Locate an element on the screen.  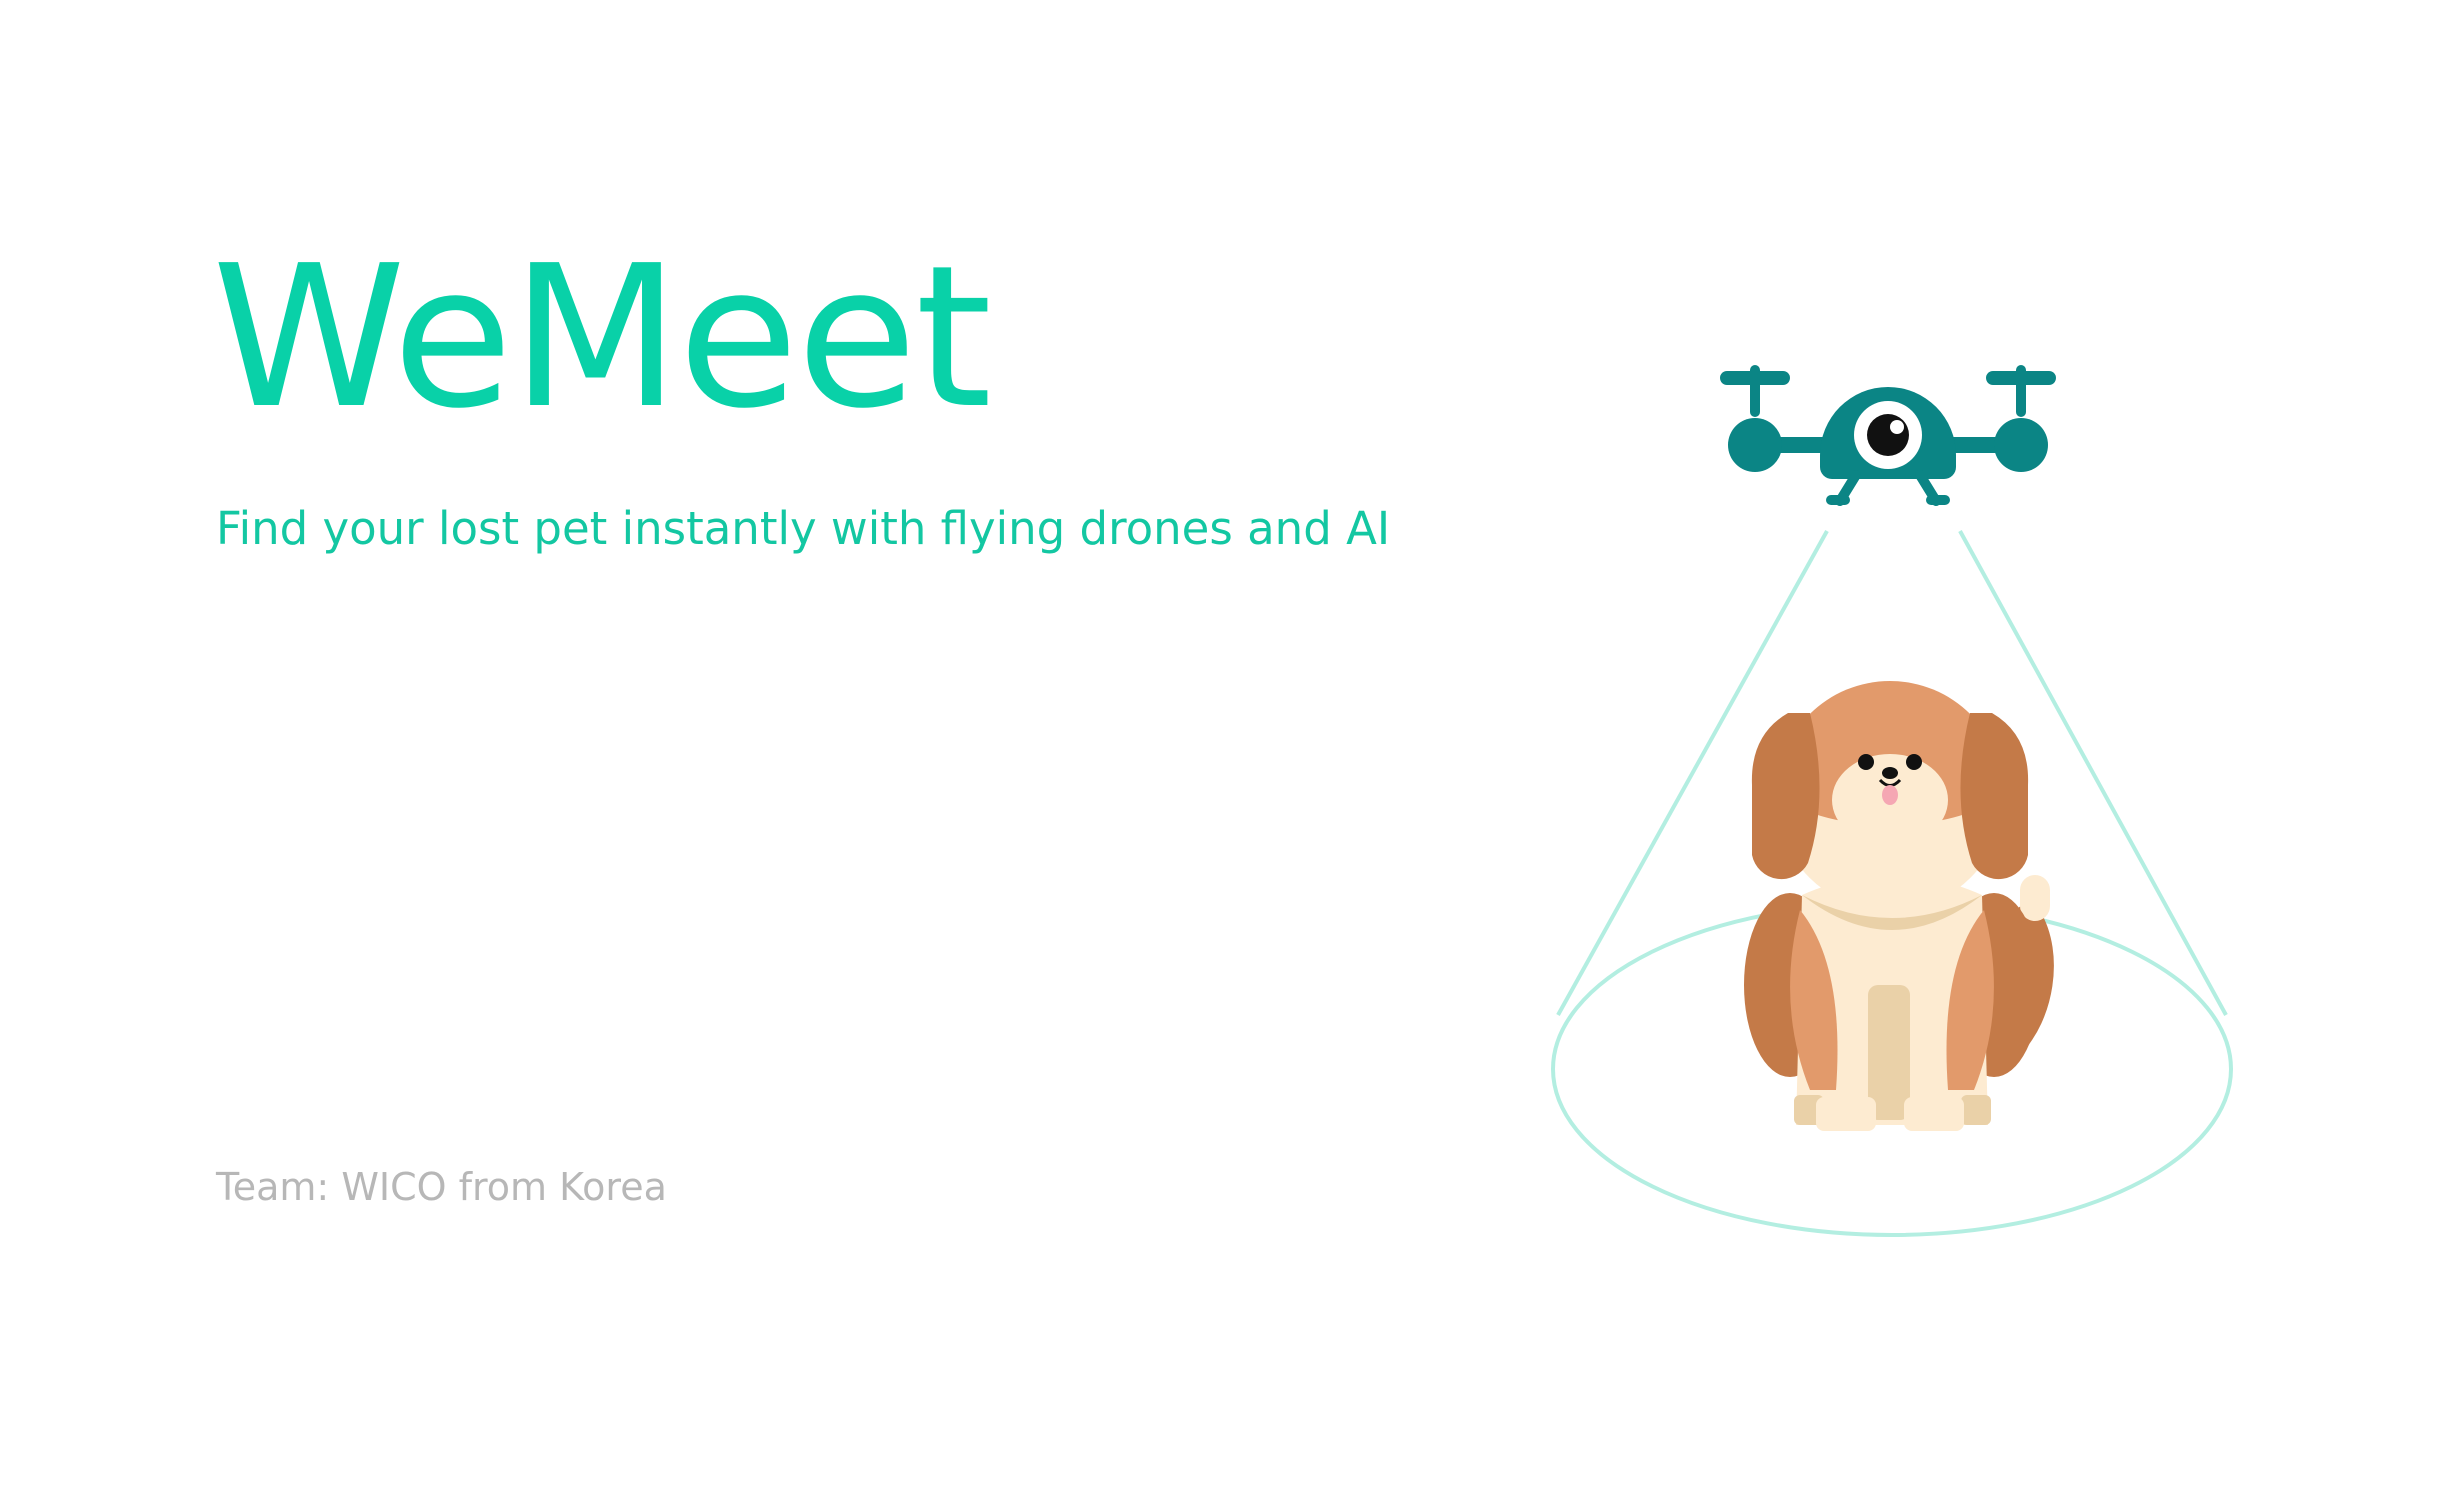
drone-icon is located at coordinates (1888, 435).